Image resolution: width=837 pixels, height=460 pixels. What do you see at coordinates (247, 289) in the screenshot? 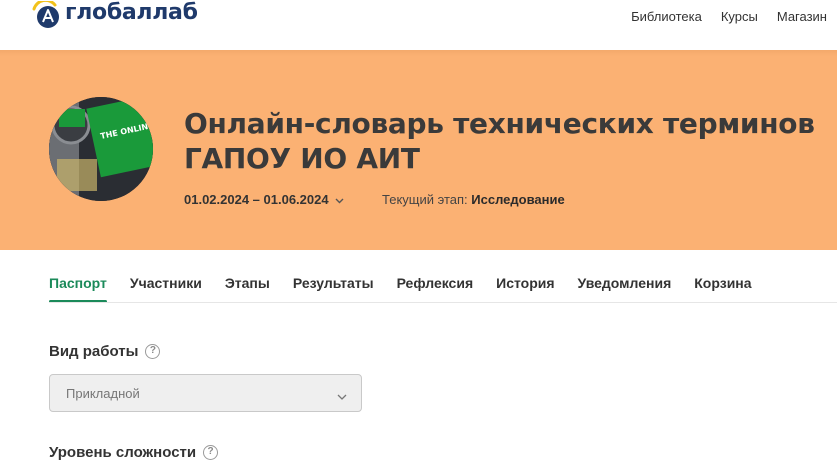
I see `tab-stages: Этапы` at bounding box center [247, 289].